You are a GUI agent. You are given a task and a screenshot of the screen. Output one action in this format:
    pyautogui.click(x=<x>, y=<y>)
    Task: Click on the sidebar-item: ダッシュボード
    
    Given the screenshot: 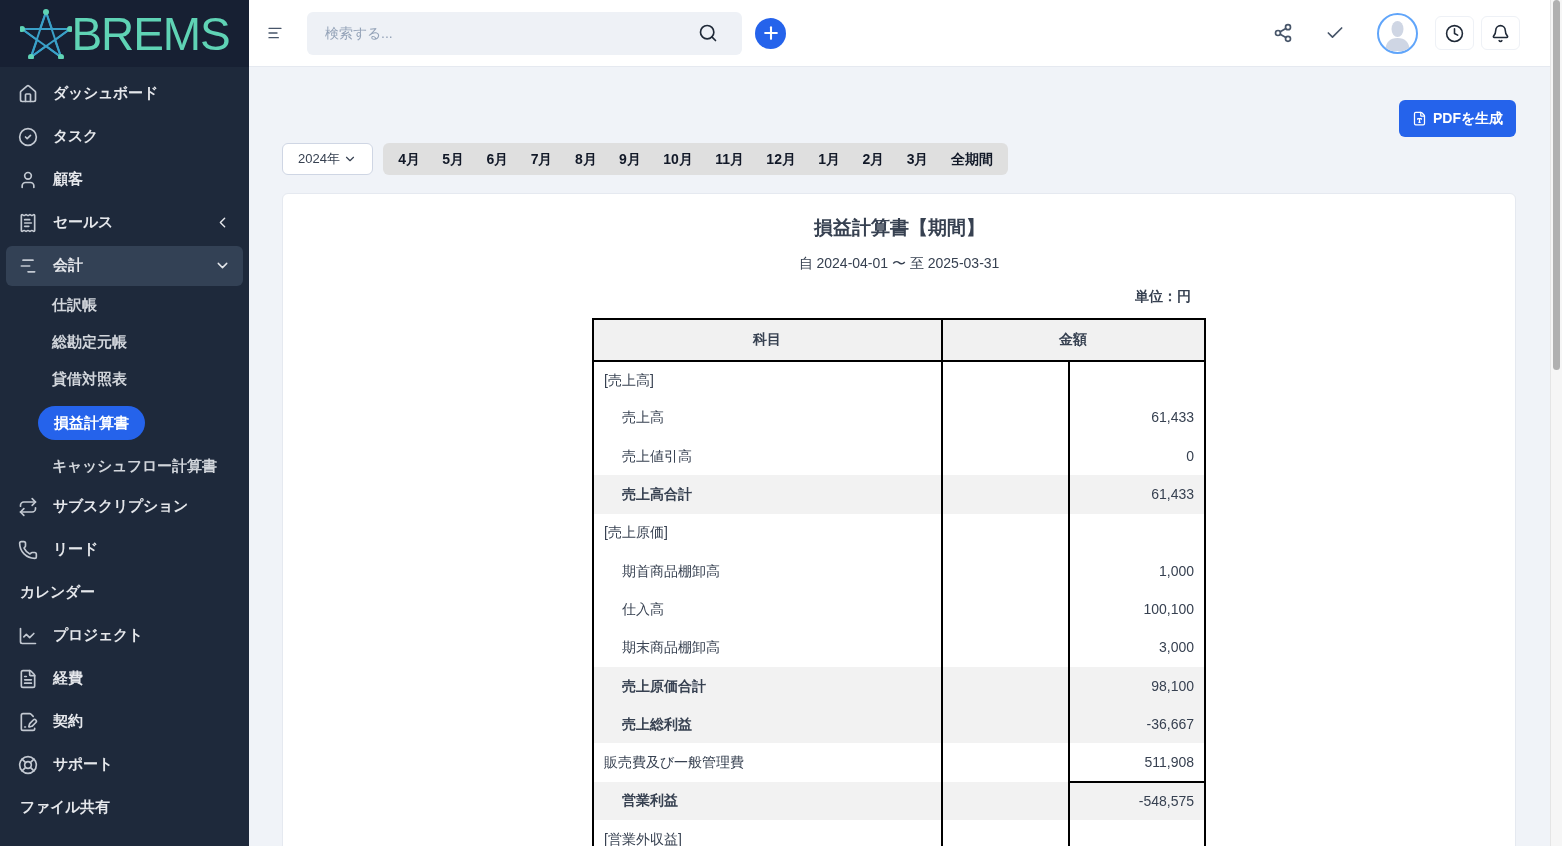 What is the action you would take?
    pyautogui.click(x=124, y=93)
    